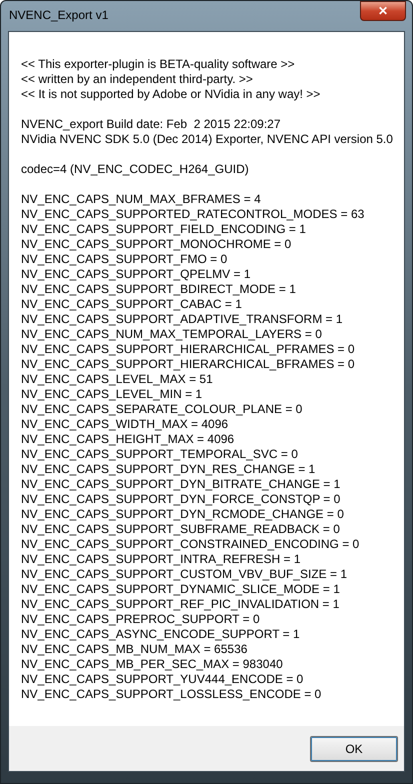  Describe the element at coordinates (161, 634) in the screenshot. I see `text-line: NV_ENC_CAPS_ASYNC_ENCODE_SUPPORT = 1` at that location.